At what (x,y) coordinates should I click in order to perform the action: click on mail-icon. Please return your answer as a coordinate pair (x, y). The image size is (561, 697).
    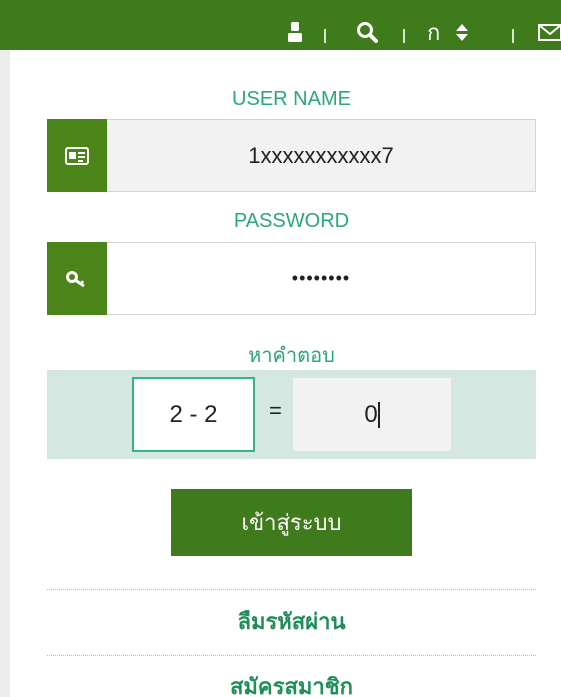
    Looking at the image, I should click on (549, 35).